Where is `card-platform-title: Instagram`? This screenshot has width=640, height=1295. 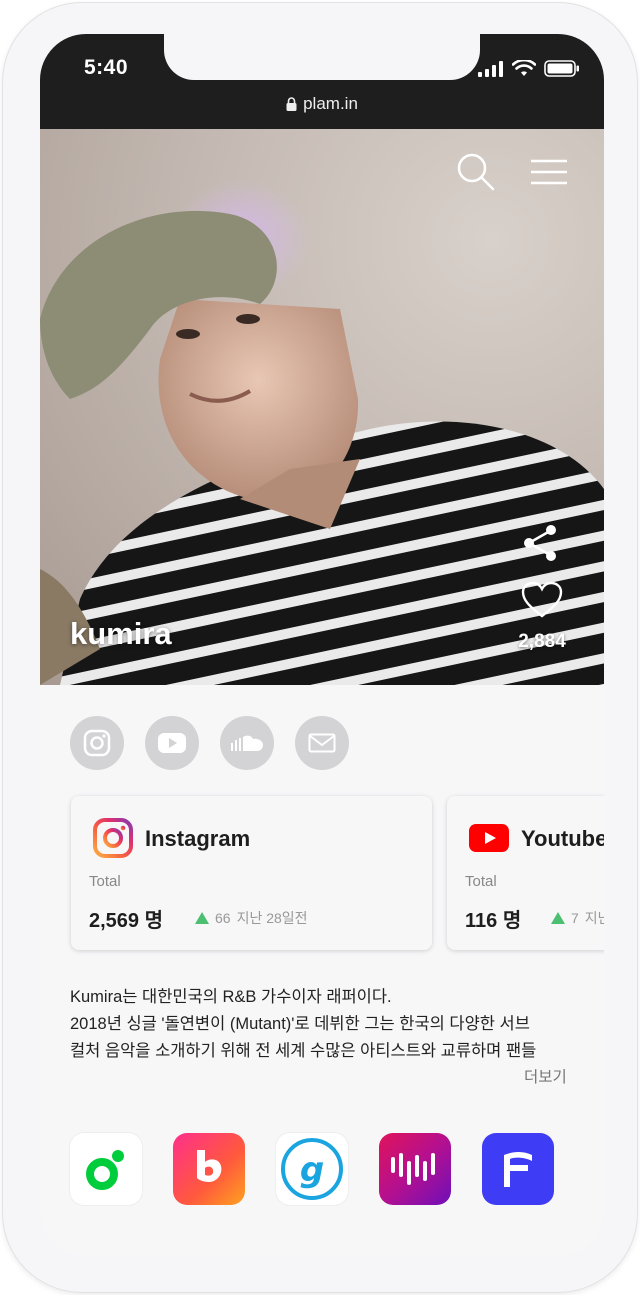
card-platform-title: Instagram is located at coordinates (198, 838).